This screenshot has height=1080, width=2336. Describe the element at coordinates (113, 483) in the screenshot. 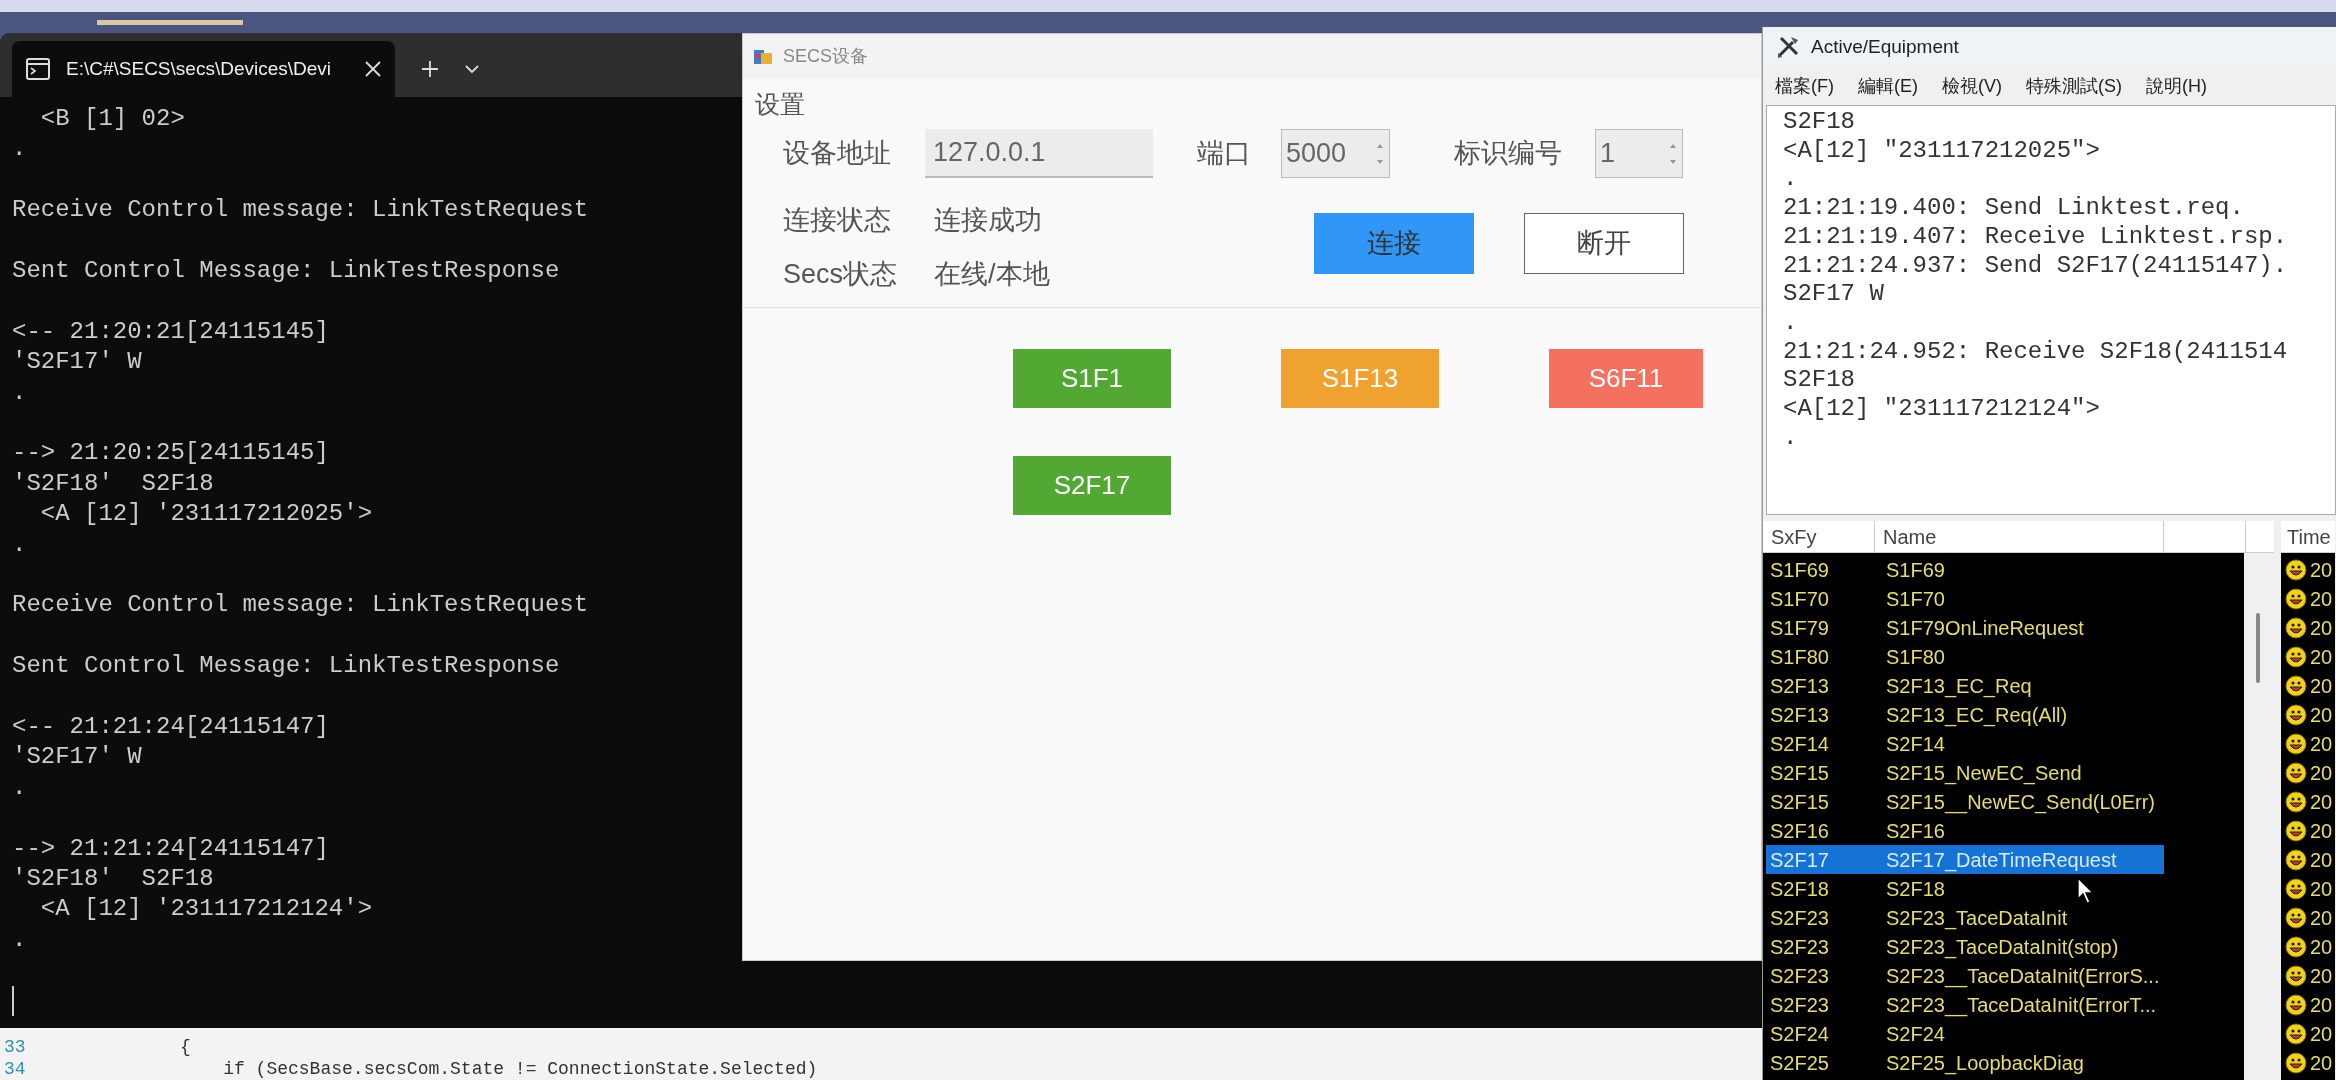

I see `terminal-line: 'S2F18' S2F18` at that location.